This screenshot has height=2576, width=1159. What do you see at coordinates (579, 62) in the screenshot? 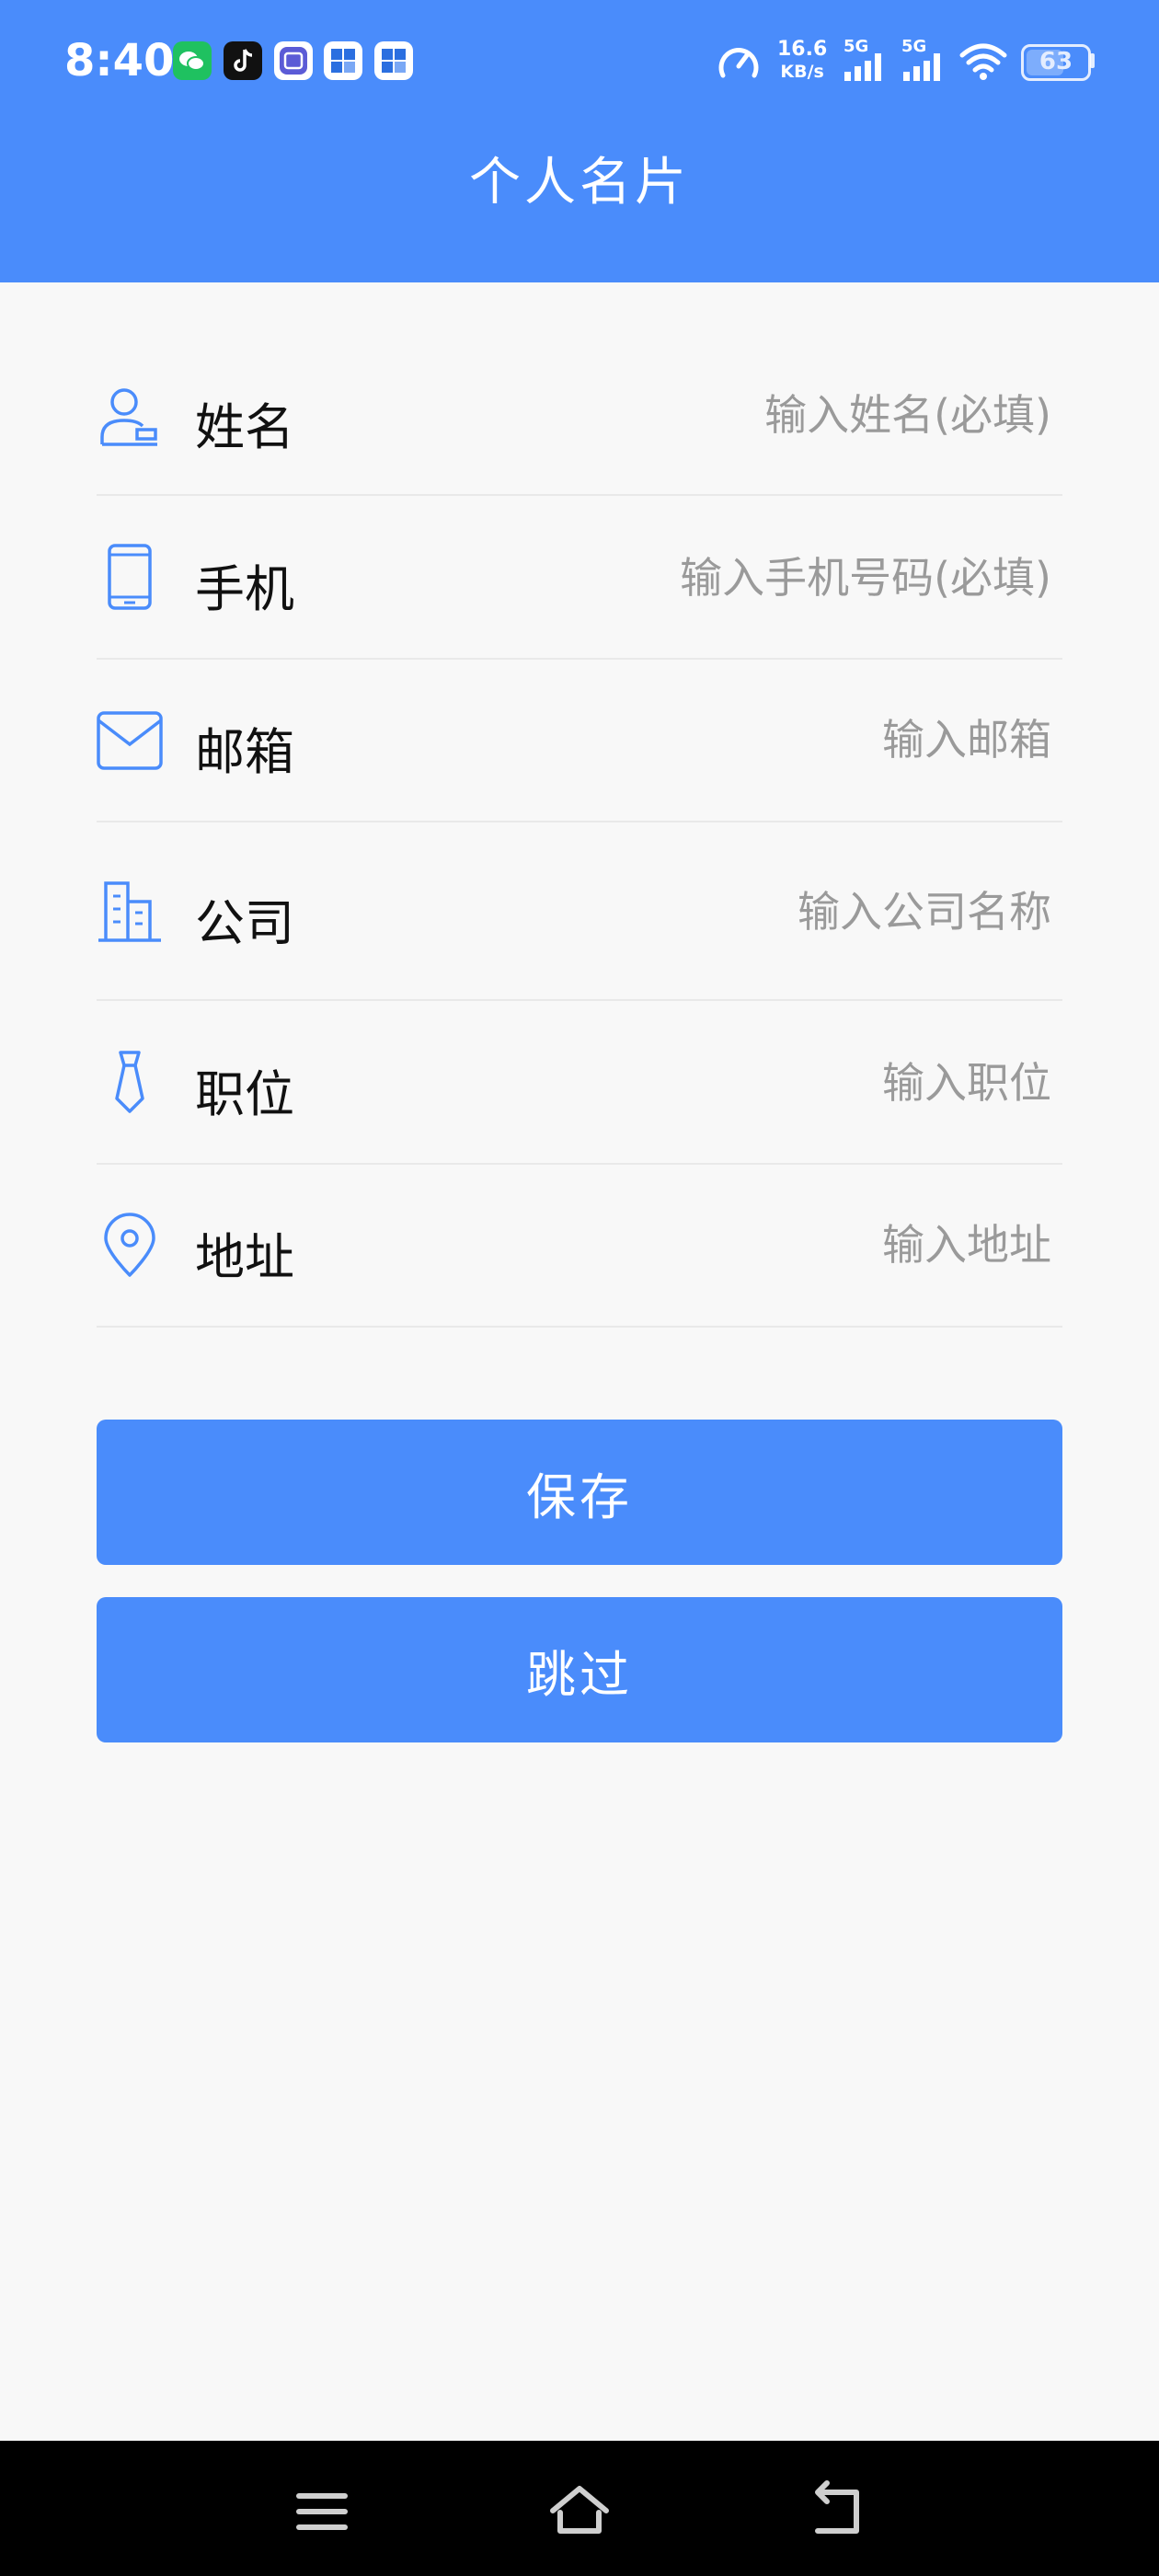
I see `status-bar: 8:40 16.6 KB/s 5G 5G 63` at bounding box center [579, 62].